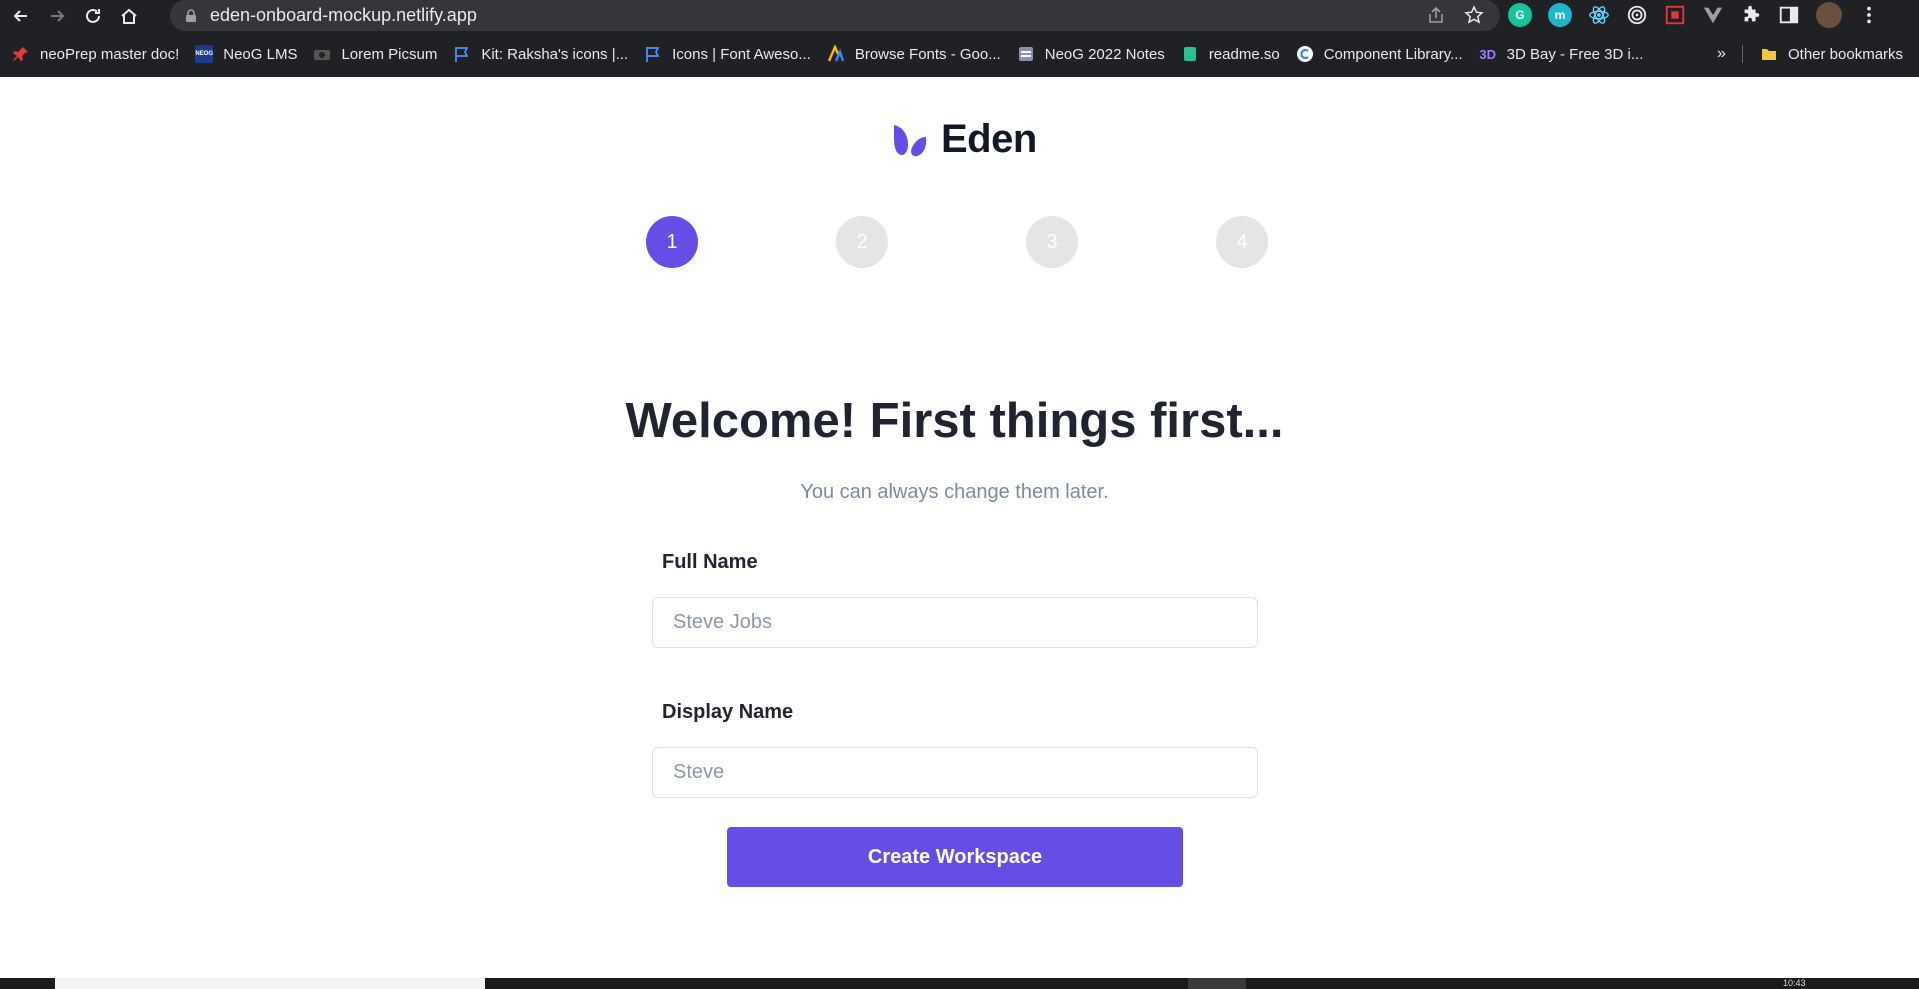  I want to click on taskbar-window-preview, so click(270, 983).